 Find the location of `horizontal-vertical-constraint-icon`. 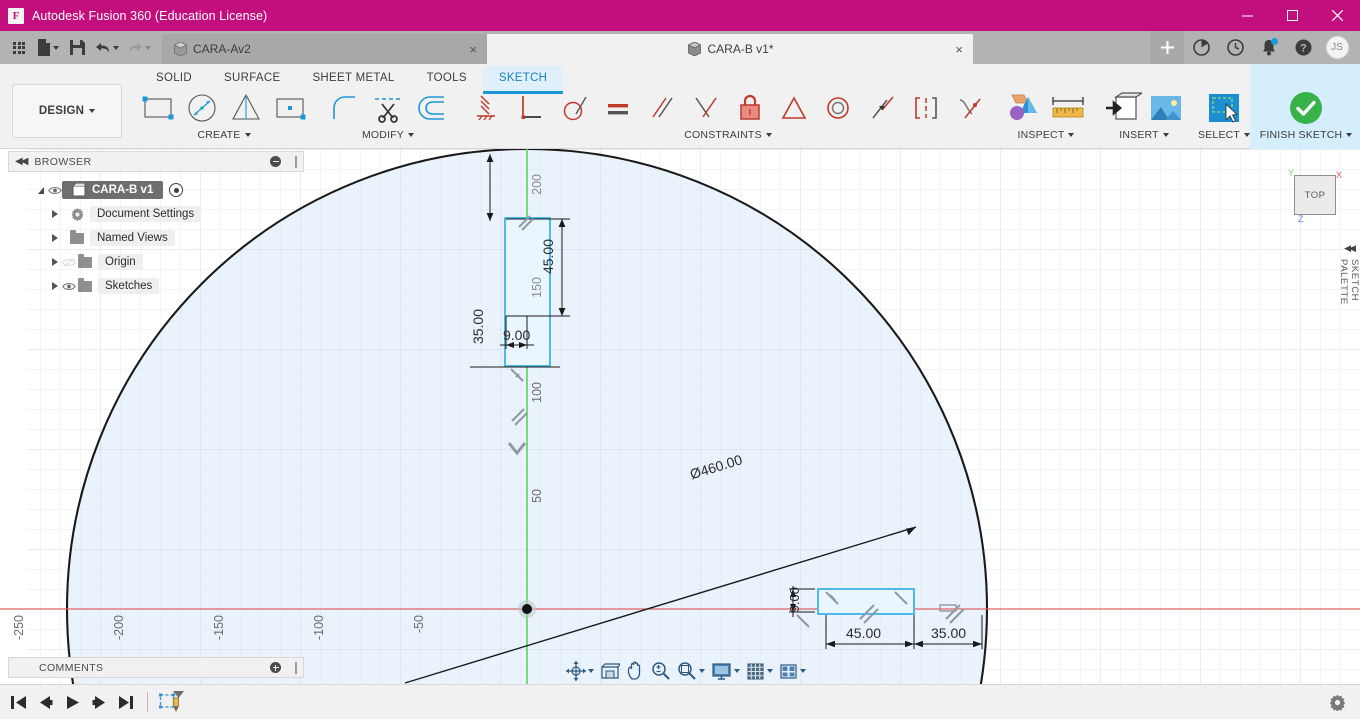

horizontal-vertical-constraint-icon is located at coordinates (486, 108).